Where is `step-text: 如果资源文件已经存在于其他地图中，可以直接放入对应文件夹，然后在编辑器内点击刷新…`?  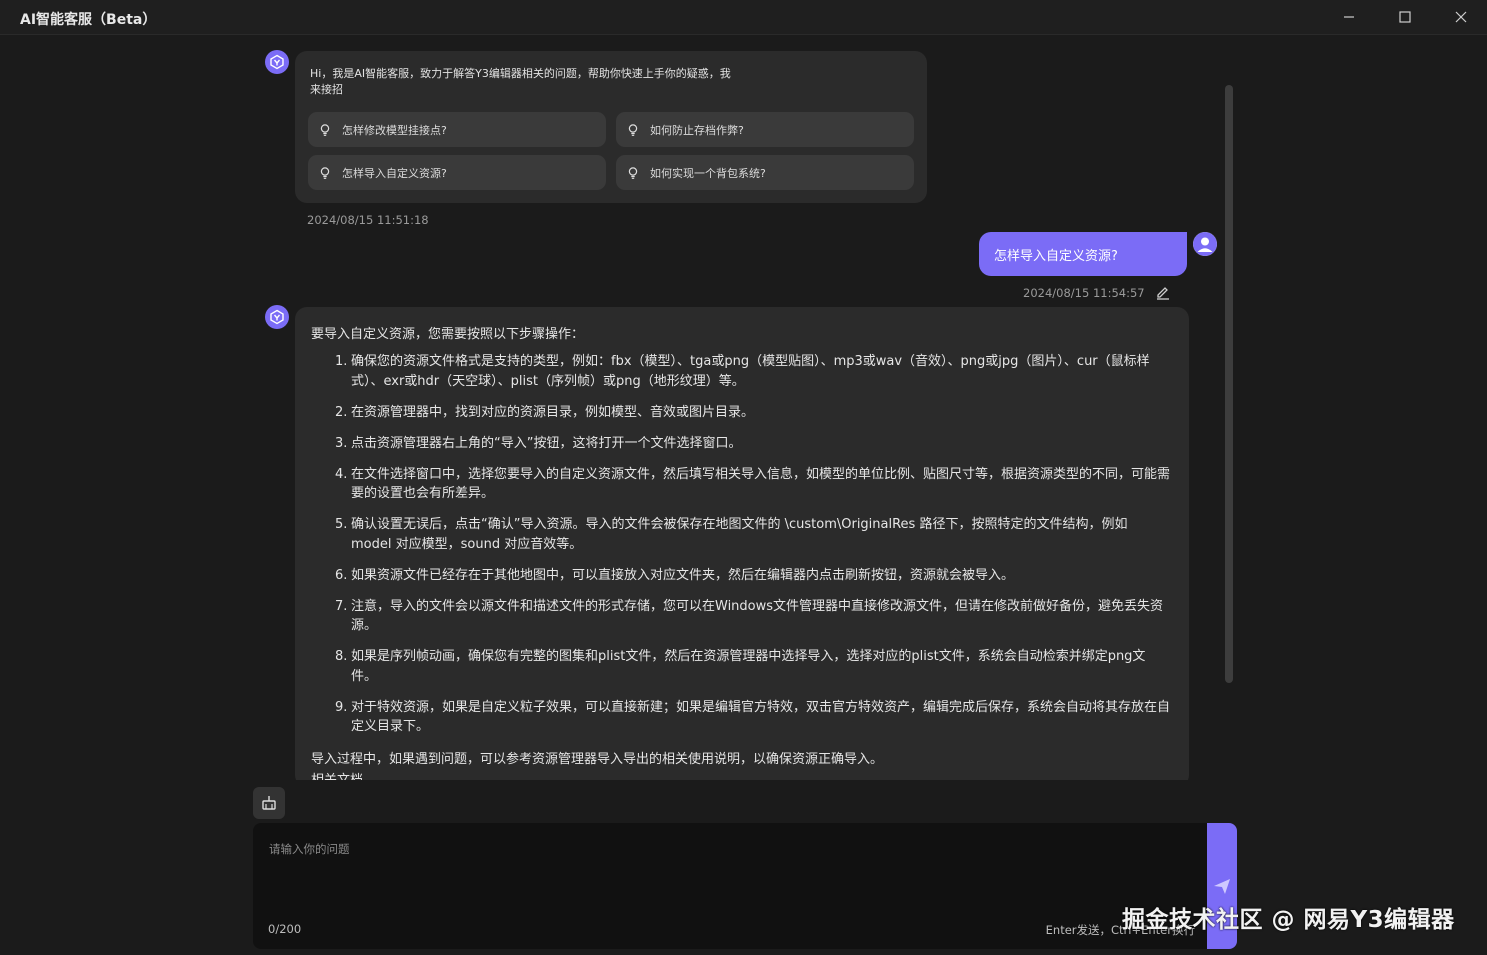
step-text: 如果资源文件已经存在于其他地图中，可以直接放入对应文件夹，然后在编辑器内点击刷新… is located at coordinates (683, 575).